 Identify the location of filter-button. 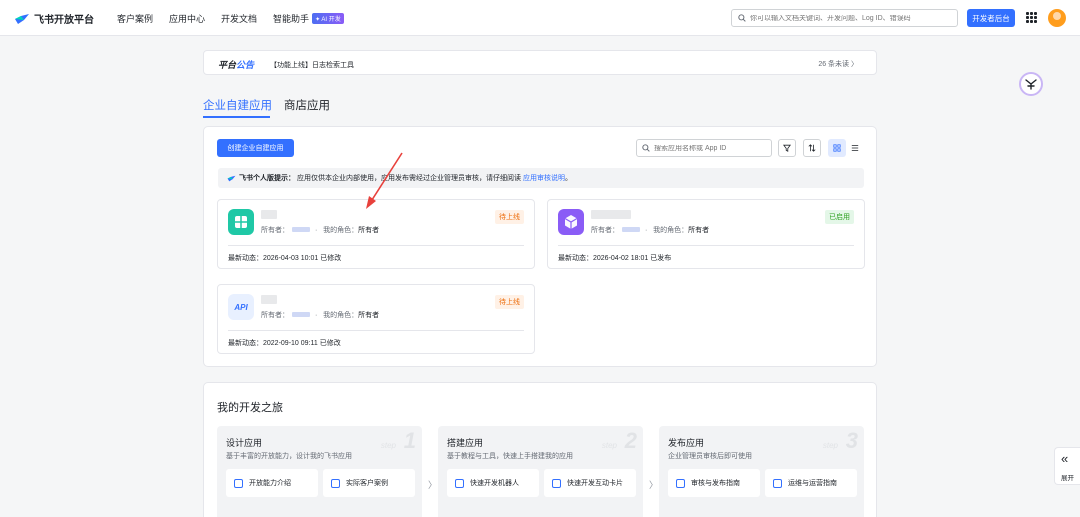
(787, 148).